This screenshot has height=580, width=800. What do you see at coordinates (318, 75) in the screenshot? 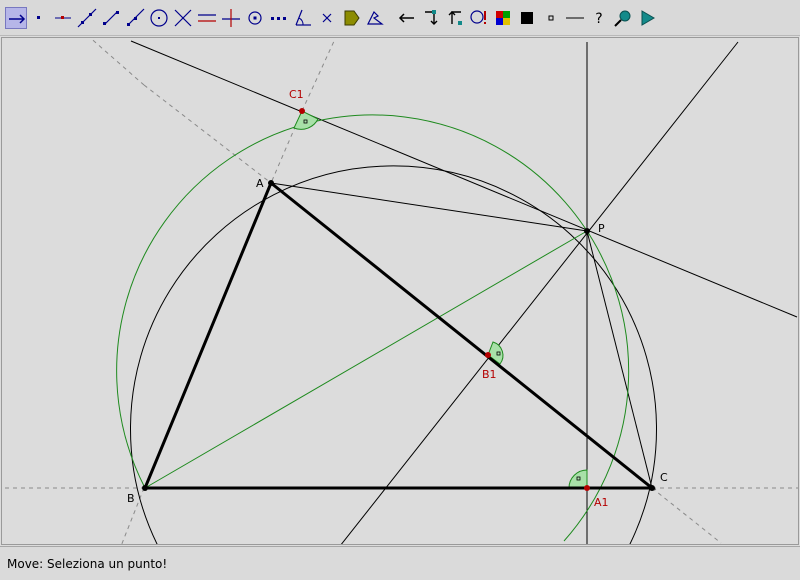
I see `perp-c1-extension` at bounding box center [318, 75].